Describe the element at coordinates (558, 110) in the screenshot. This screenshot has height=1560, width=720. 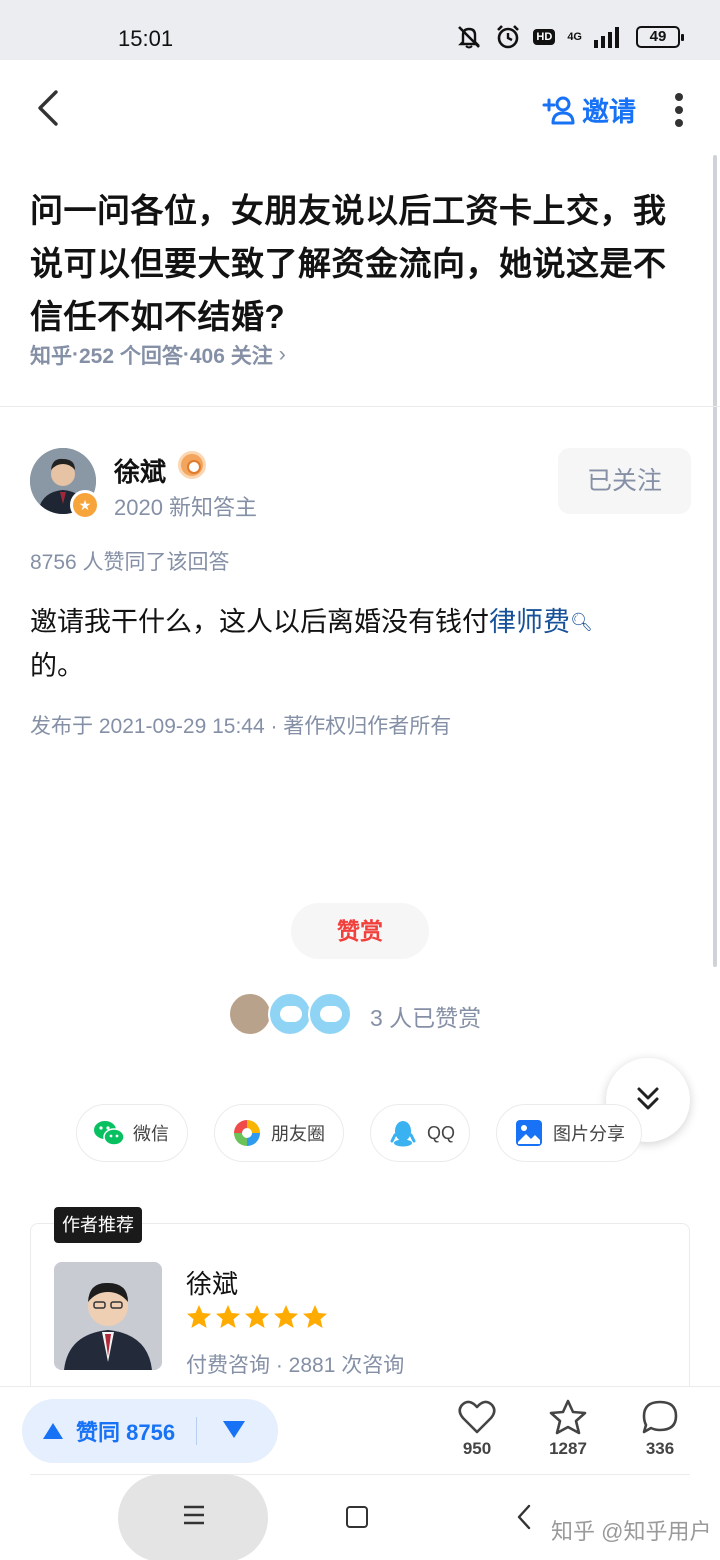
I see `add-person-icon` at that location.